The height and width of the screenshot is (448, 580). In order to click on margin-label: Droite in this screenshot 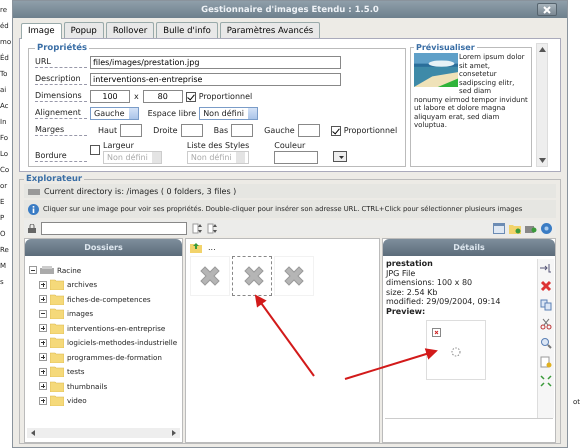, I will do `click(165, 130)`.